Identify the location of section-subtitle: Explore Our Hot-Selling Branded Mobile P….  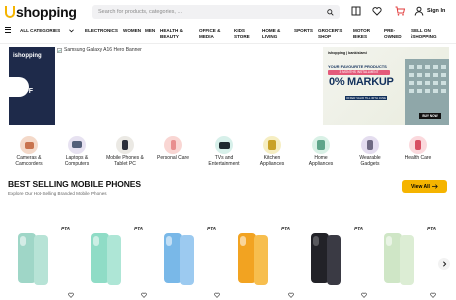
(57, 193).